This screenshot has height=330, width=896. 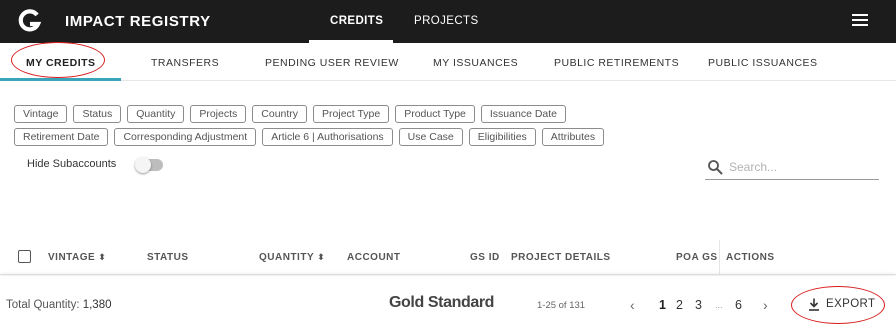 What do you see at coordinates (97, 114) in the screenshot?
I see `filter-chip-status: Status` at bounding box center [97, 114].